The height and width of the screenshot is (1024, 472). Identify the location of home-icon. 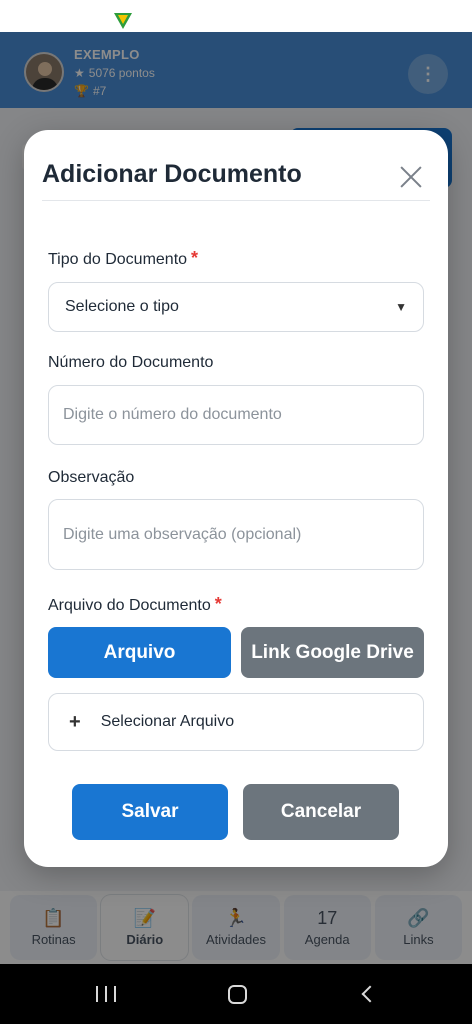
(237, 994).